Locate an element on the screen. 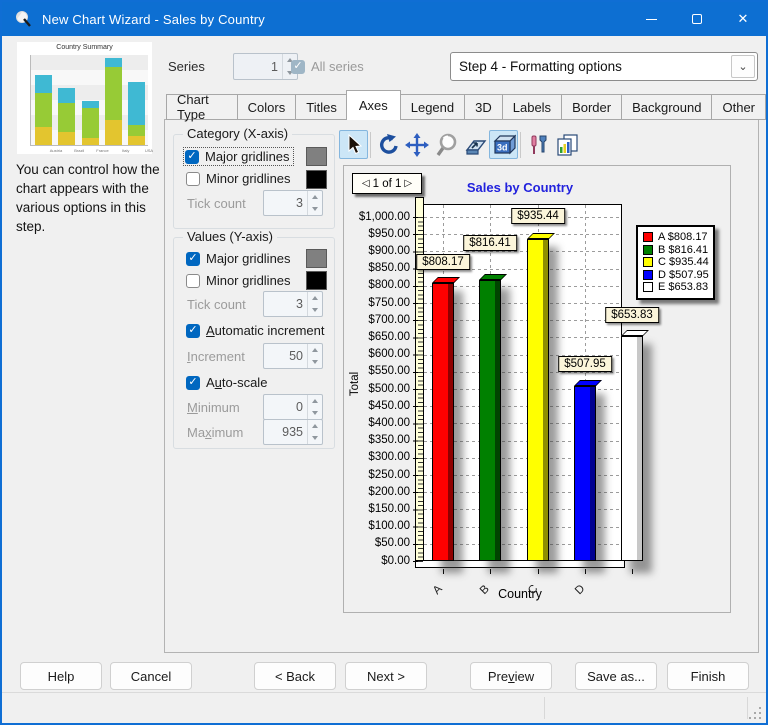  tab-3d: 3D is located at coordinates (483, 107).